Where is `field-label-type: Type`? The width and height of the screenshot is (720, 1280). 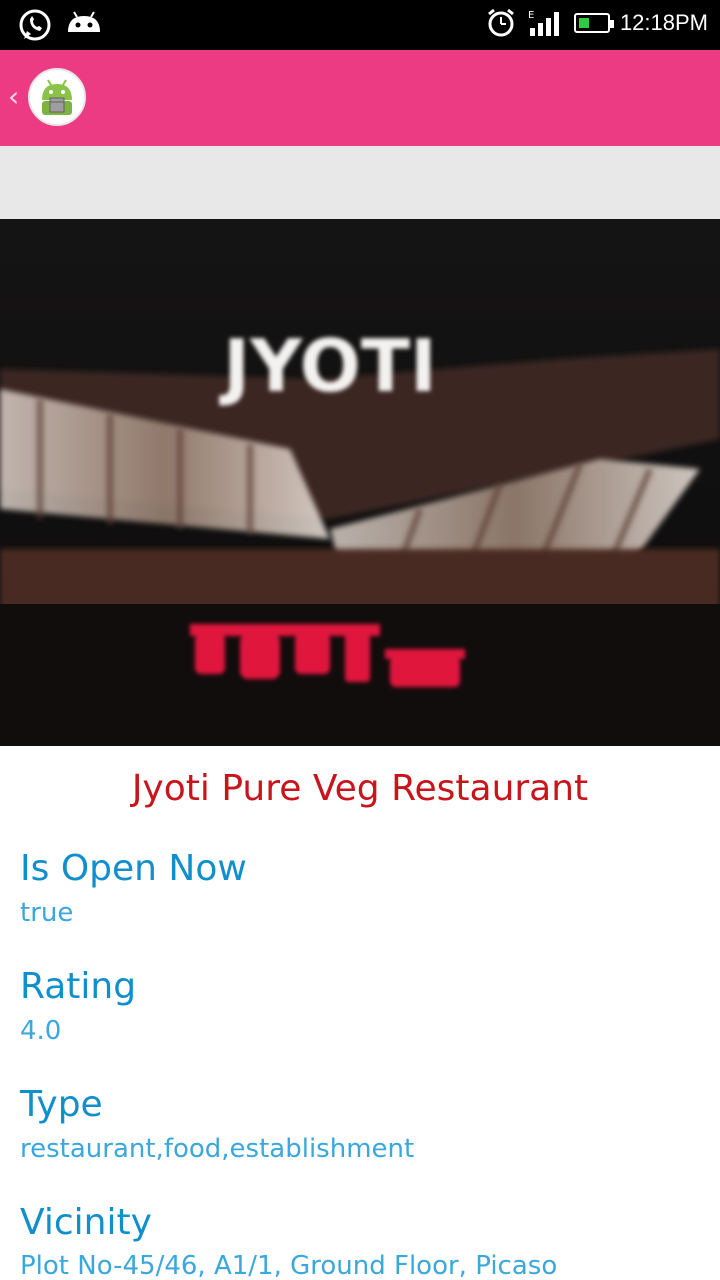 field-label-type: Type is located at coordinates (61, 1104).